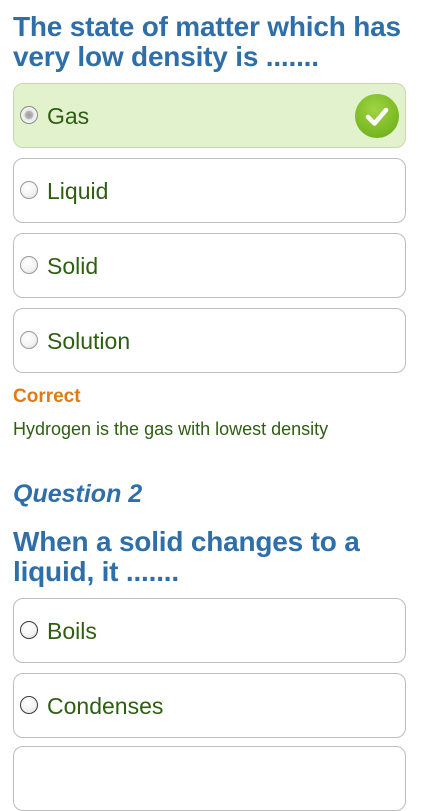  What do you see at coordinates (72, 630) in the screenshot?
I see `answer-option-label: Boils` at bounding box center [72, 630].